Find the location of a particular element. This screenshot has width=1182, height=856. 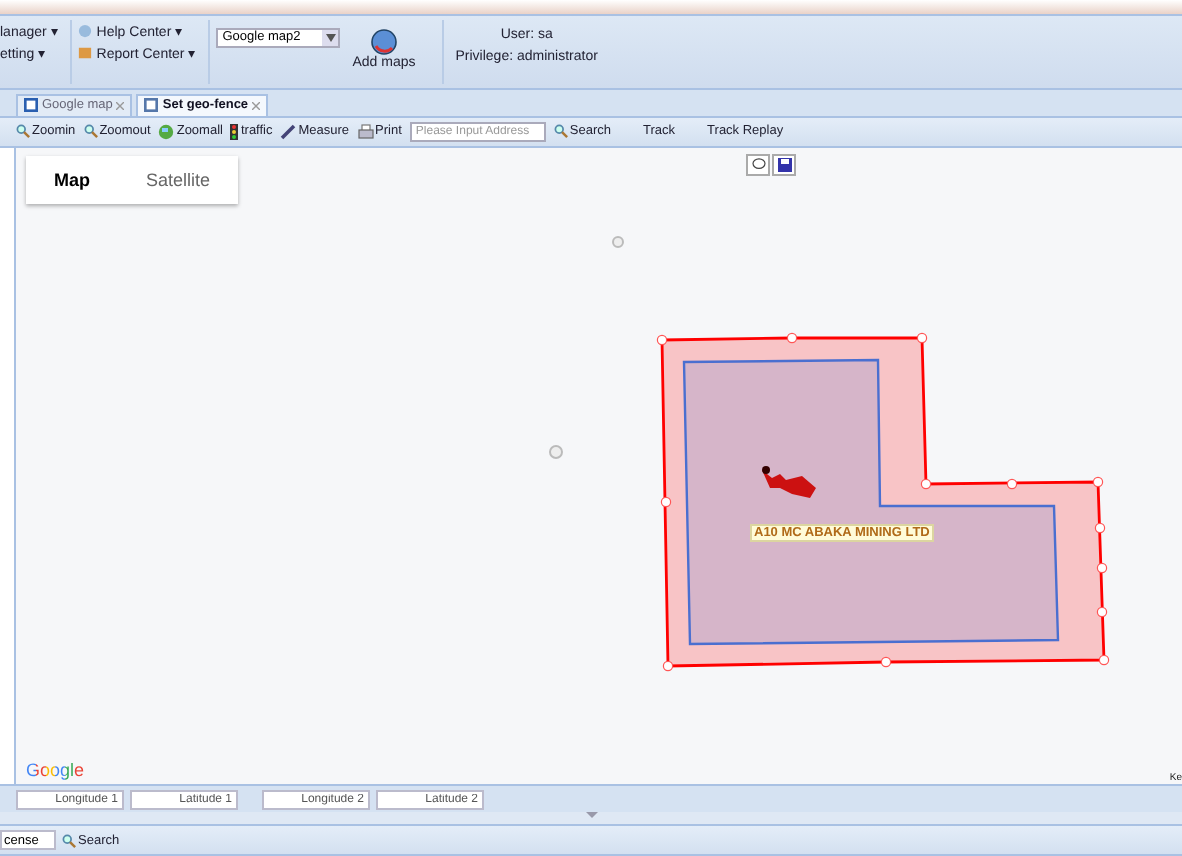

map-logo: Google is located at coordinates (55, 769).